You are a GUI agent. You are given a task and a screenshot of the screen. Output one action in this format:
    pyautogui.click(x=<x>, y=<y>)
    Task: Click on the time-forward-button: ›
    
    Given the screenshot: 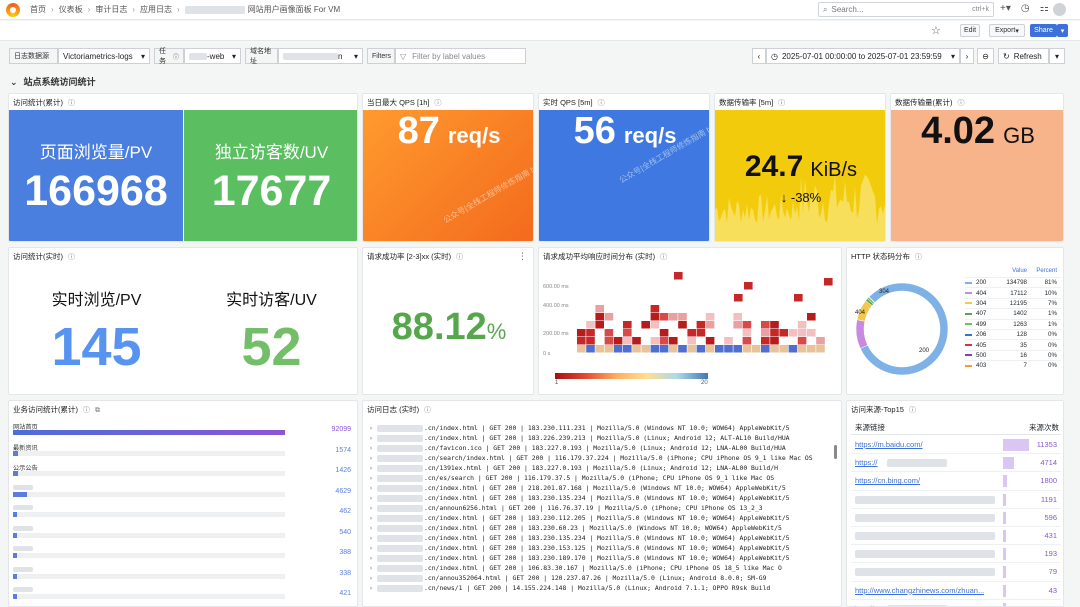 What is the action you would take?
    pyautogui.click(x=967, y=56)
    